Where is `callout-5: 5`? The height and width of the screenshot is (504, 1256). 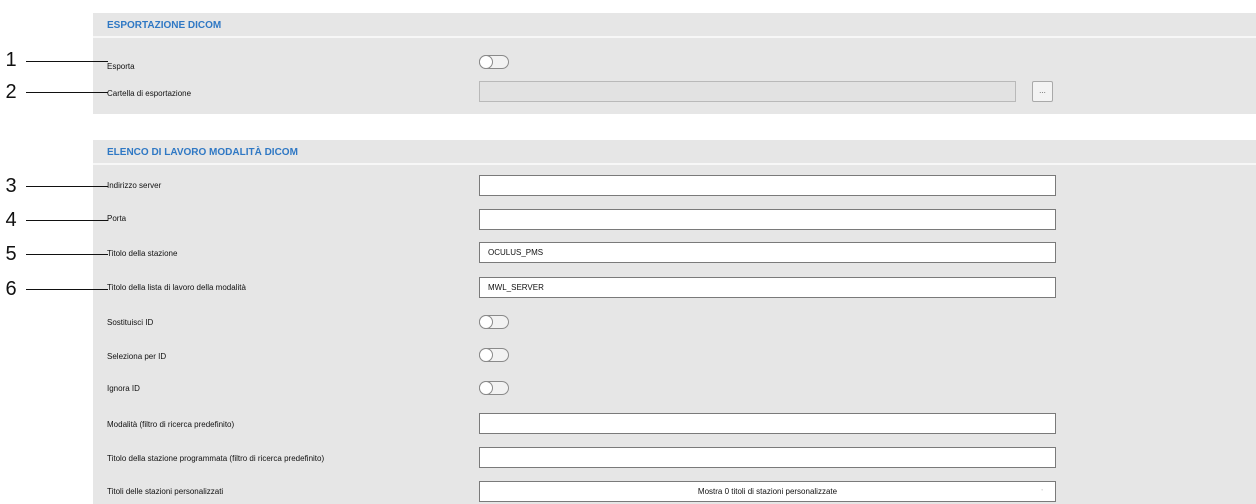
callout-5: 5 is located at coordinates (11, 254).